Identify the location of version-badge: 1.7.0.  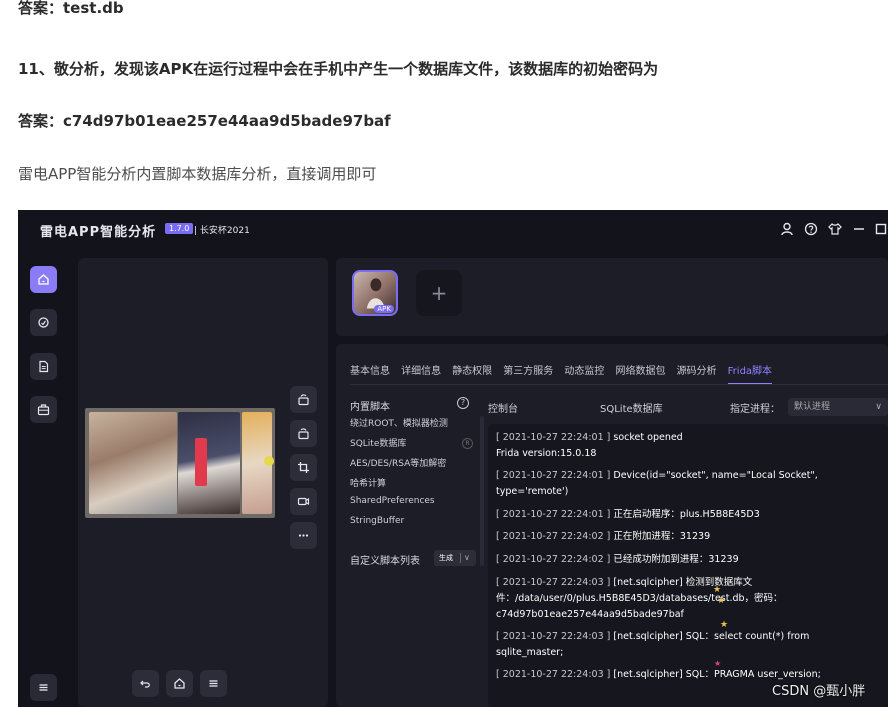
(179, 228).